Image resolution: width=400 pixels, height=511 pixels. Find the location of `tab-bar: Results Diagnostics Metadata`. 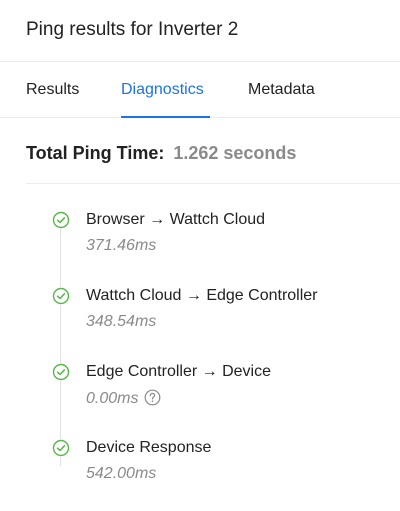

tab-bar: Results Diagnostics Metadata is located at coordinates (200, 90).